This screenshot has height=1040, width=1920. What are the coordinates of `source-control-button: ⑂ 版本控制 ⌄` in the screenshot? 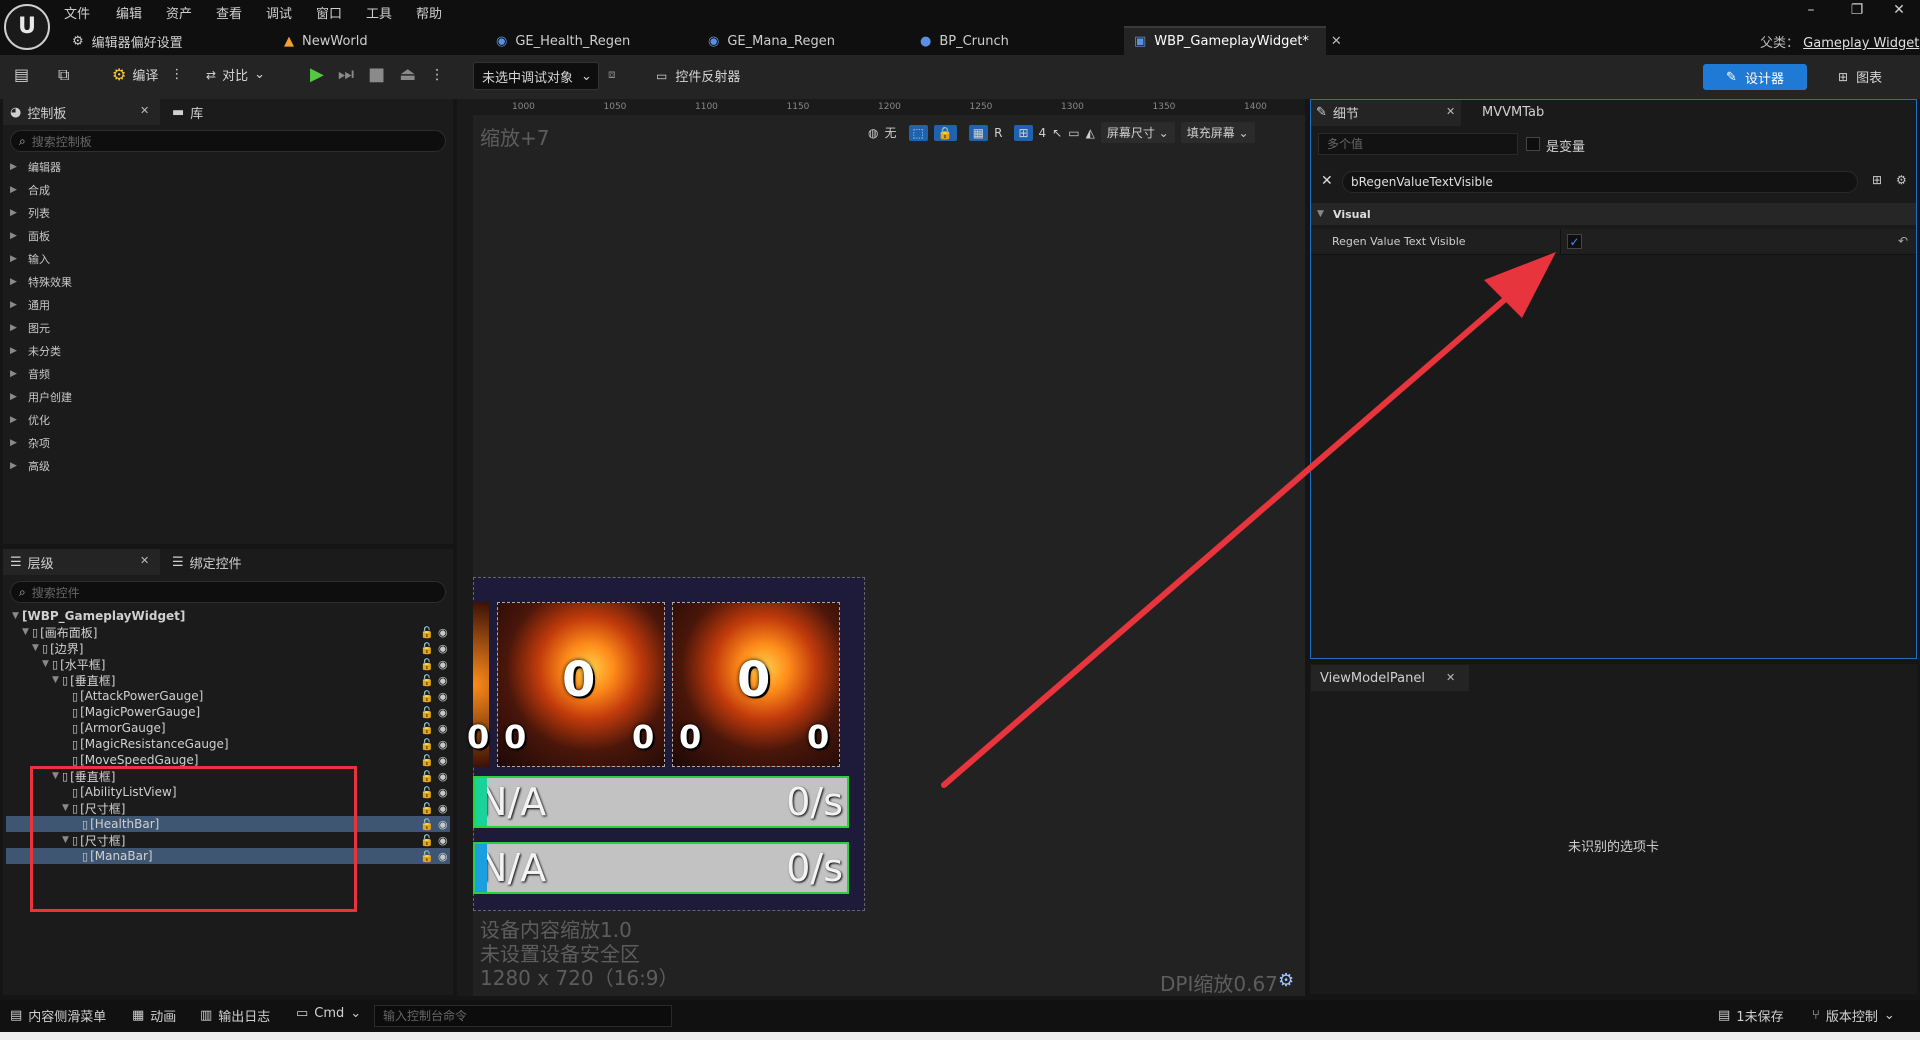 It's located at (1853, 1015).